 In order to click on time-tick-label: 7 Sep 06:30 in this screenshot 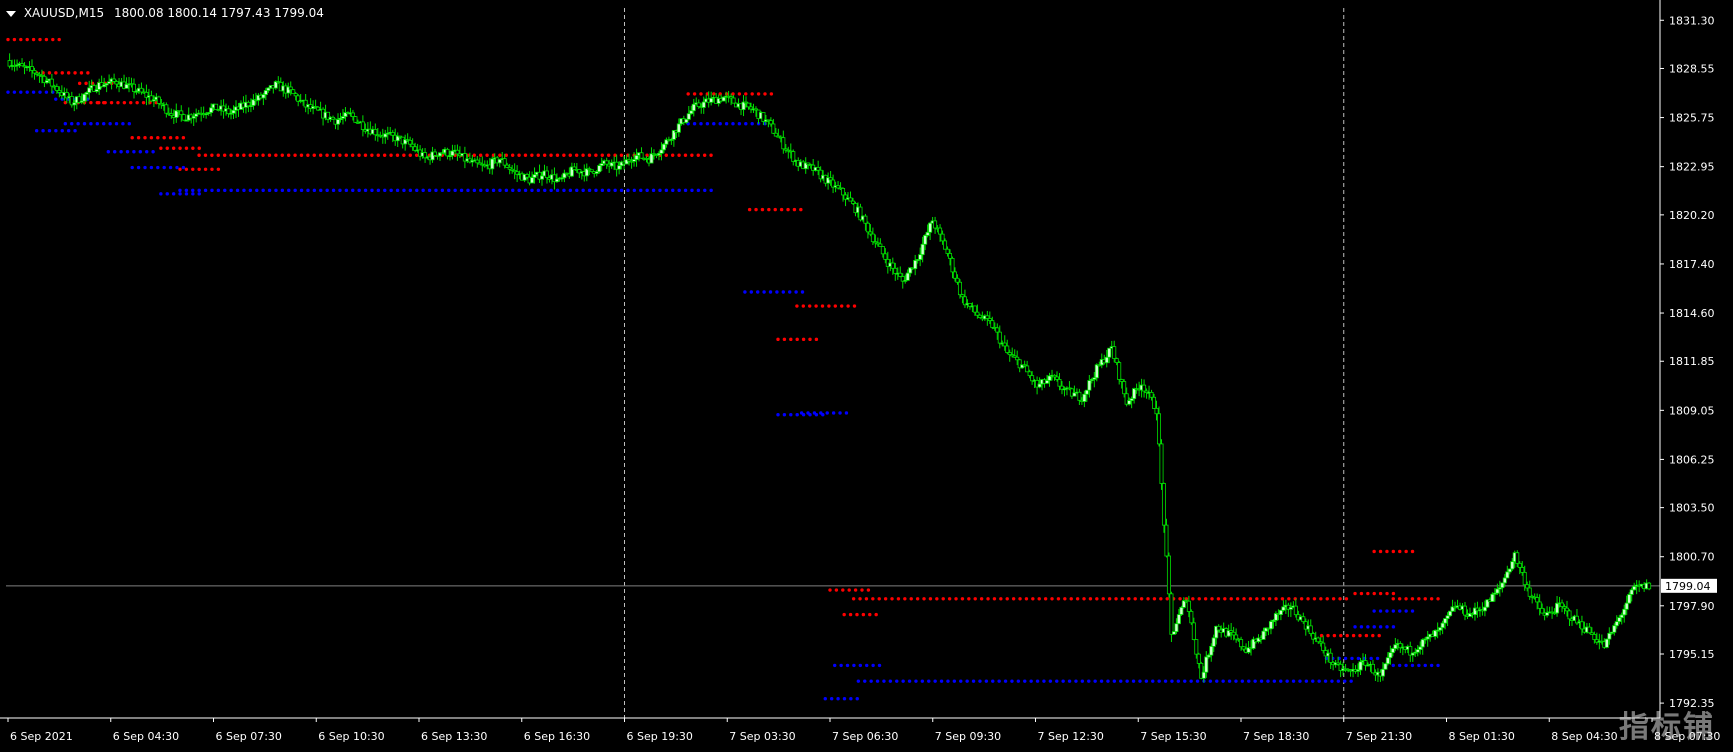, I will do `click(865, 736)`.